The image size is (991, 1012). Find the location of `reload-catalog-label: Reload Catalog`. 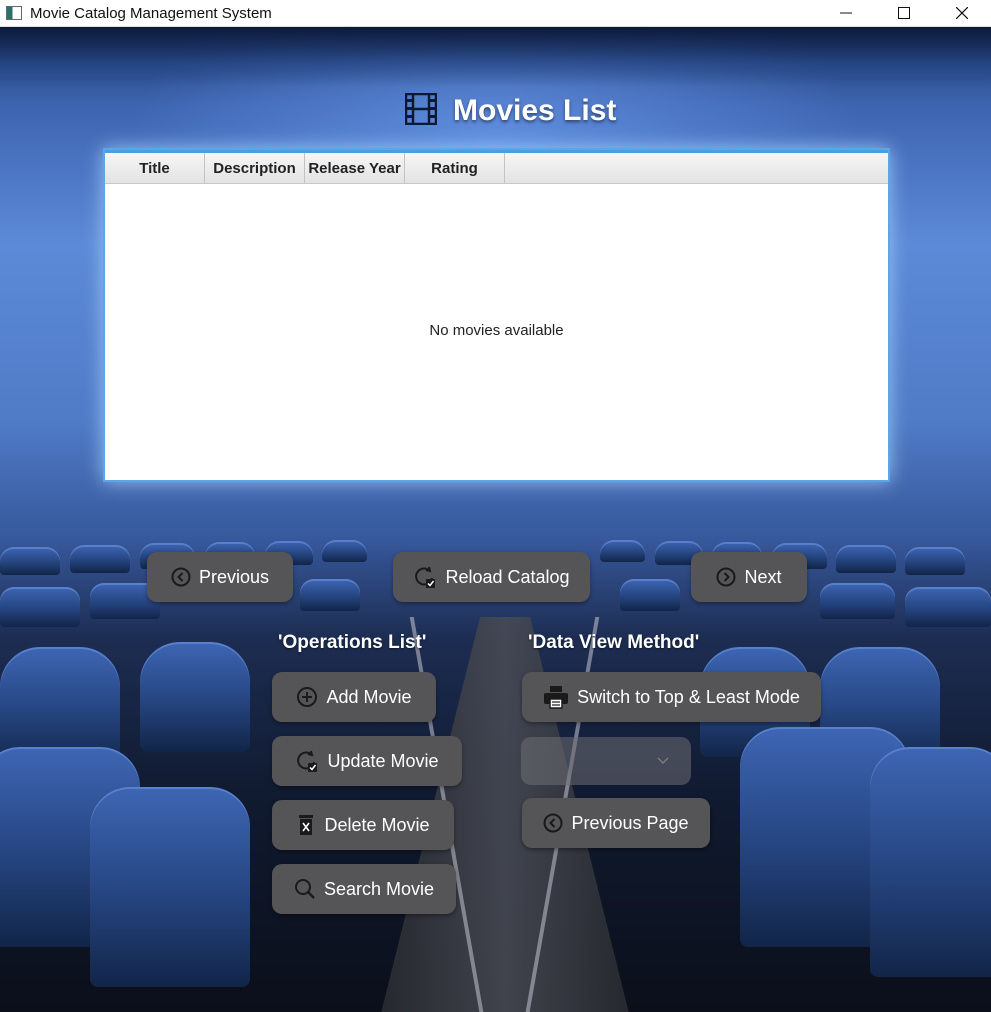

reload-catalog-label: Reload Catalog is located at coordinates (507, 576).